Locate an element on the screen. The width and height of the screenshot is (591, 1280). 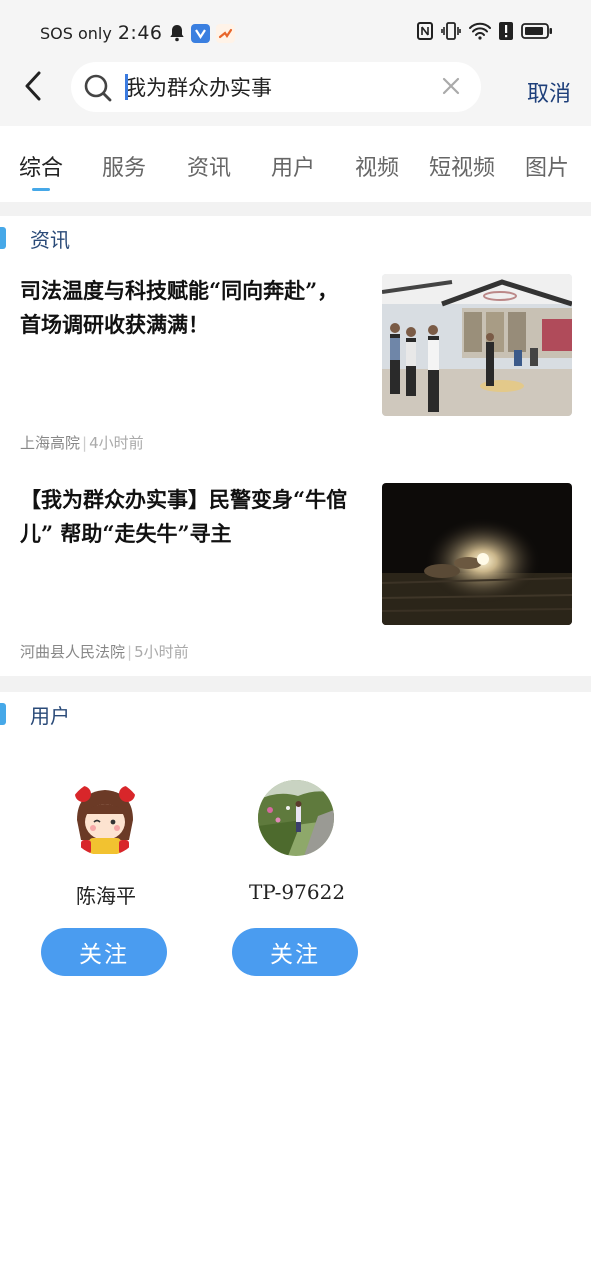
users-section-title: 用户 is located at coordinates (50, 716).